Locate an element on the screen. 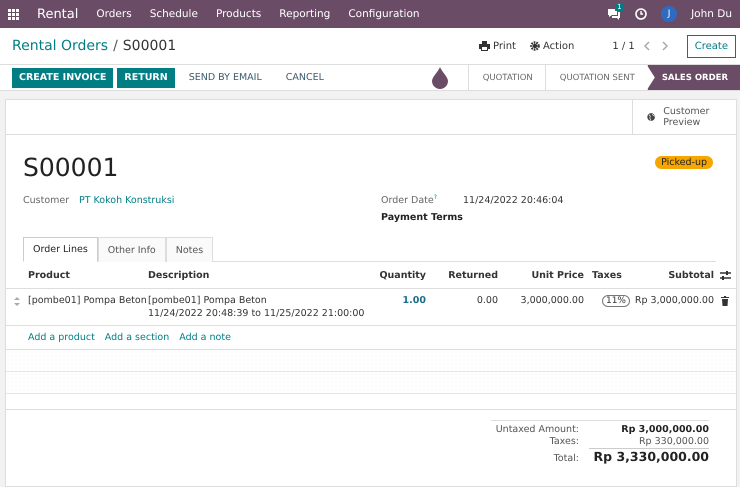 Image resolution: width=740 pixels, height=487 pixels. column-header: Description is located at coordinates (257, 275).